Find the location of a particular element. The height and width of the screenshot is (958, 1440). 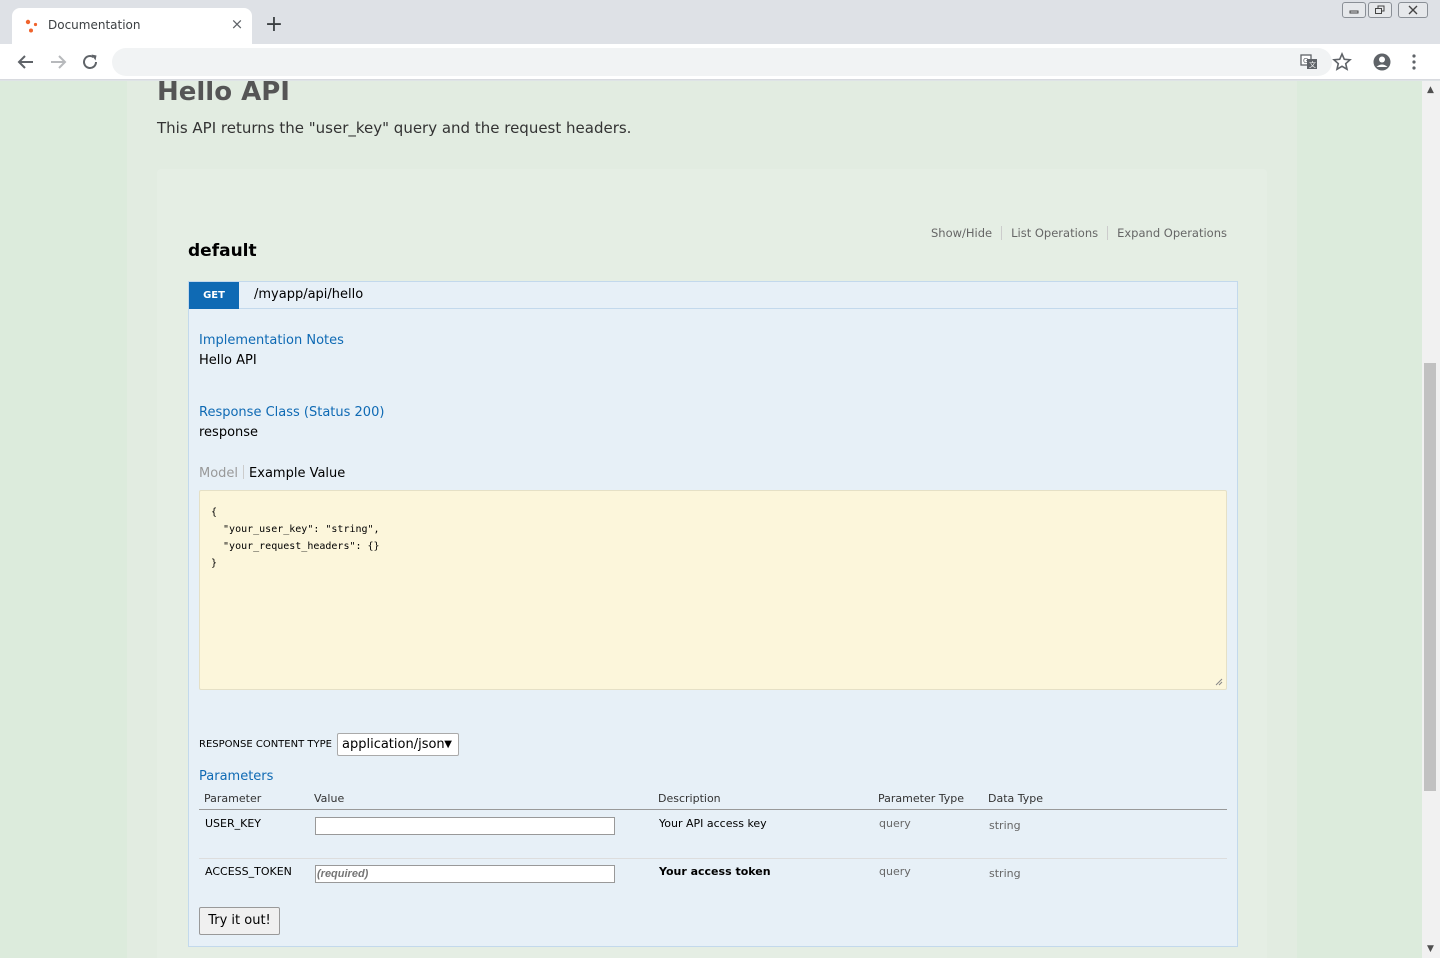

response-content-type-label: RESPONSE CONTENT TYPE is located at coordinates (265, 744).